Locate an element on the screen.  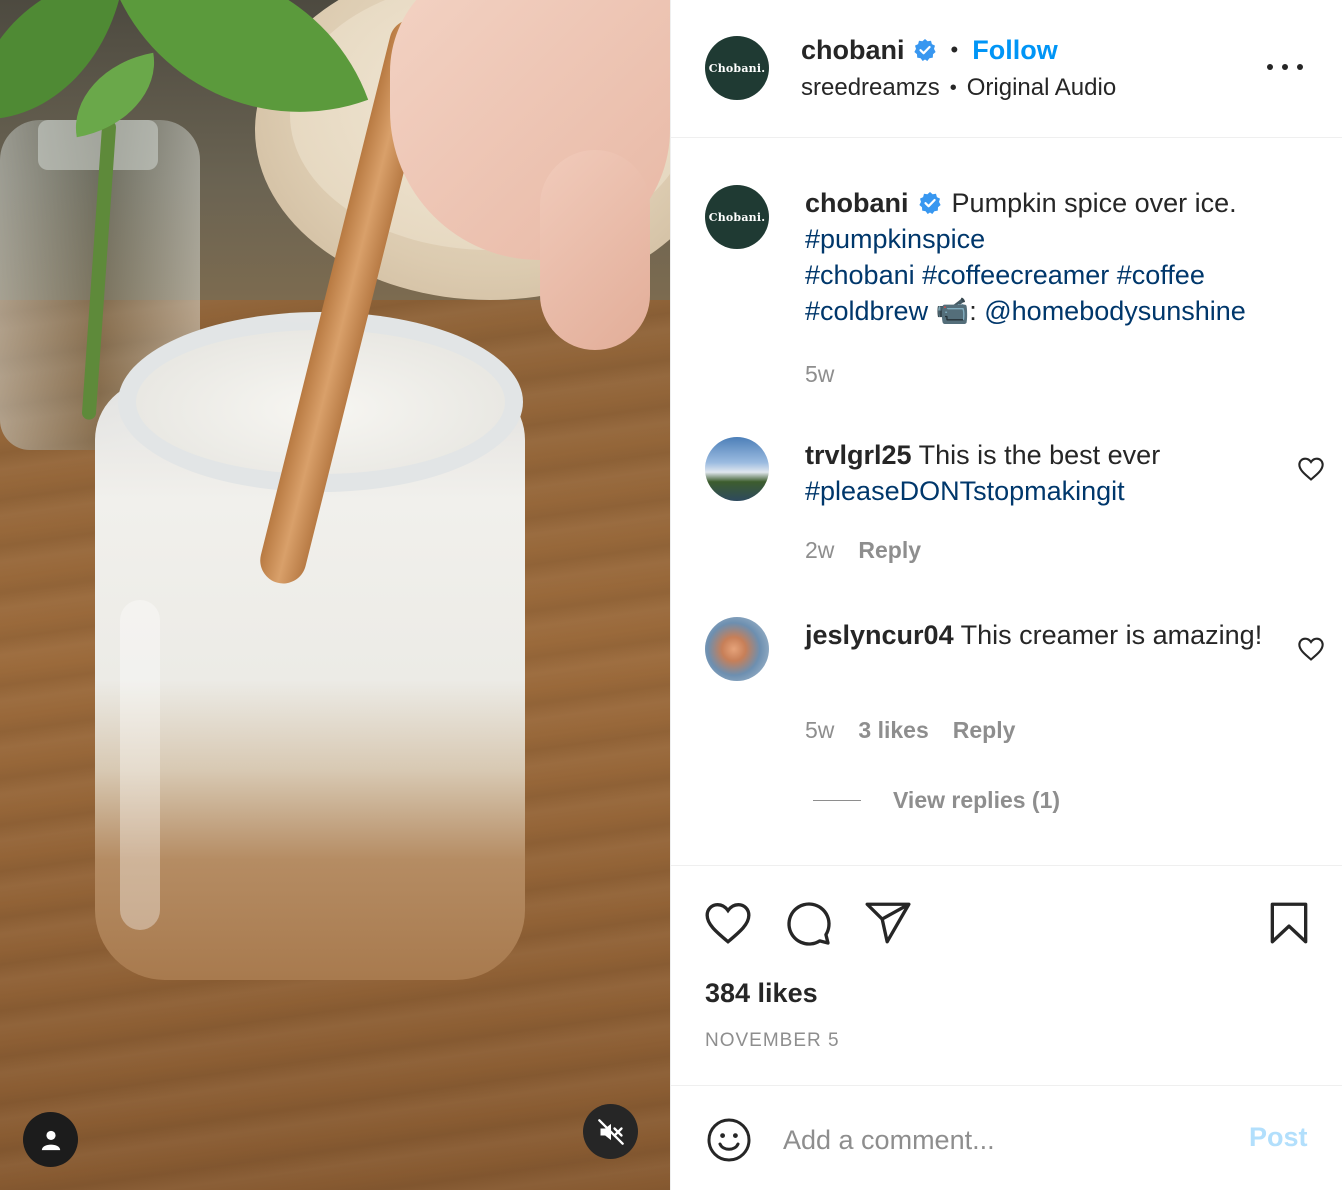
heart-icon is located at coordinates (728, 923).